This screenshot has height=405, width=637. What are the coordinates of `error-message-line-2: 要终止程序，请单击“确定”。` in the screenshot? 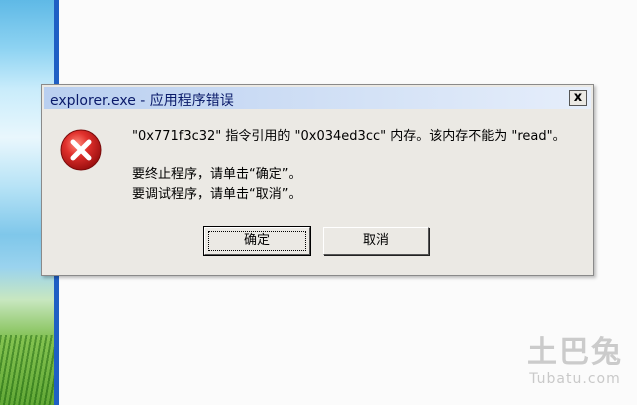 It's located at (217, 174).